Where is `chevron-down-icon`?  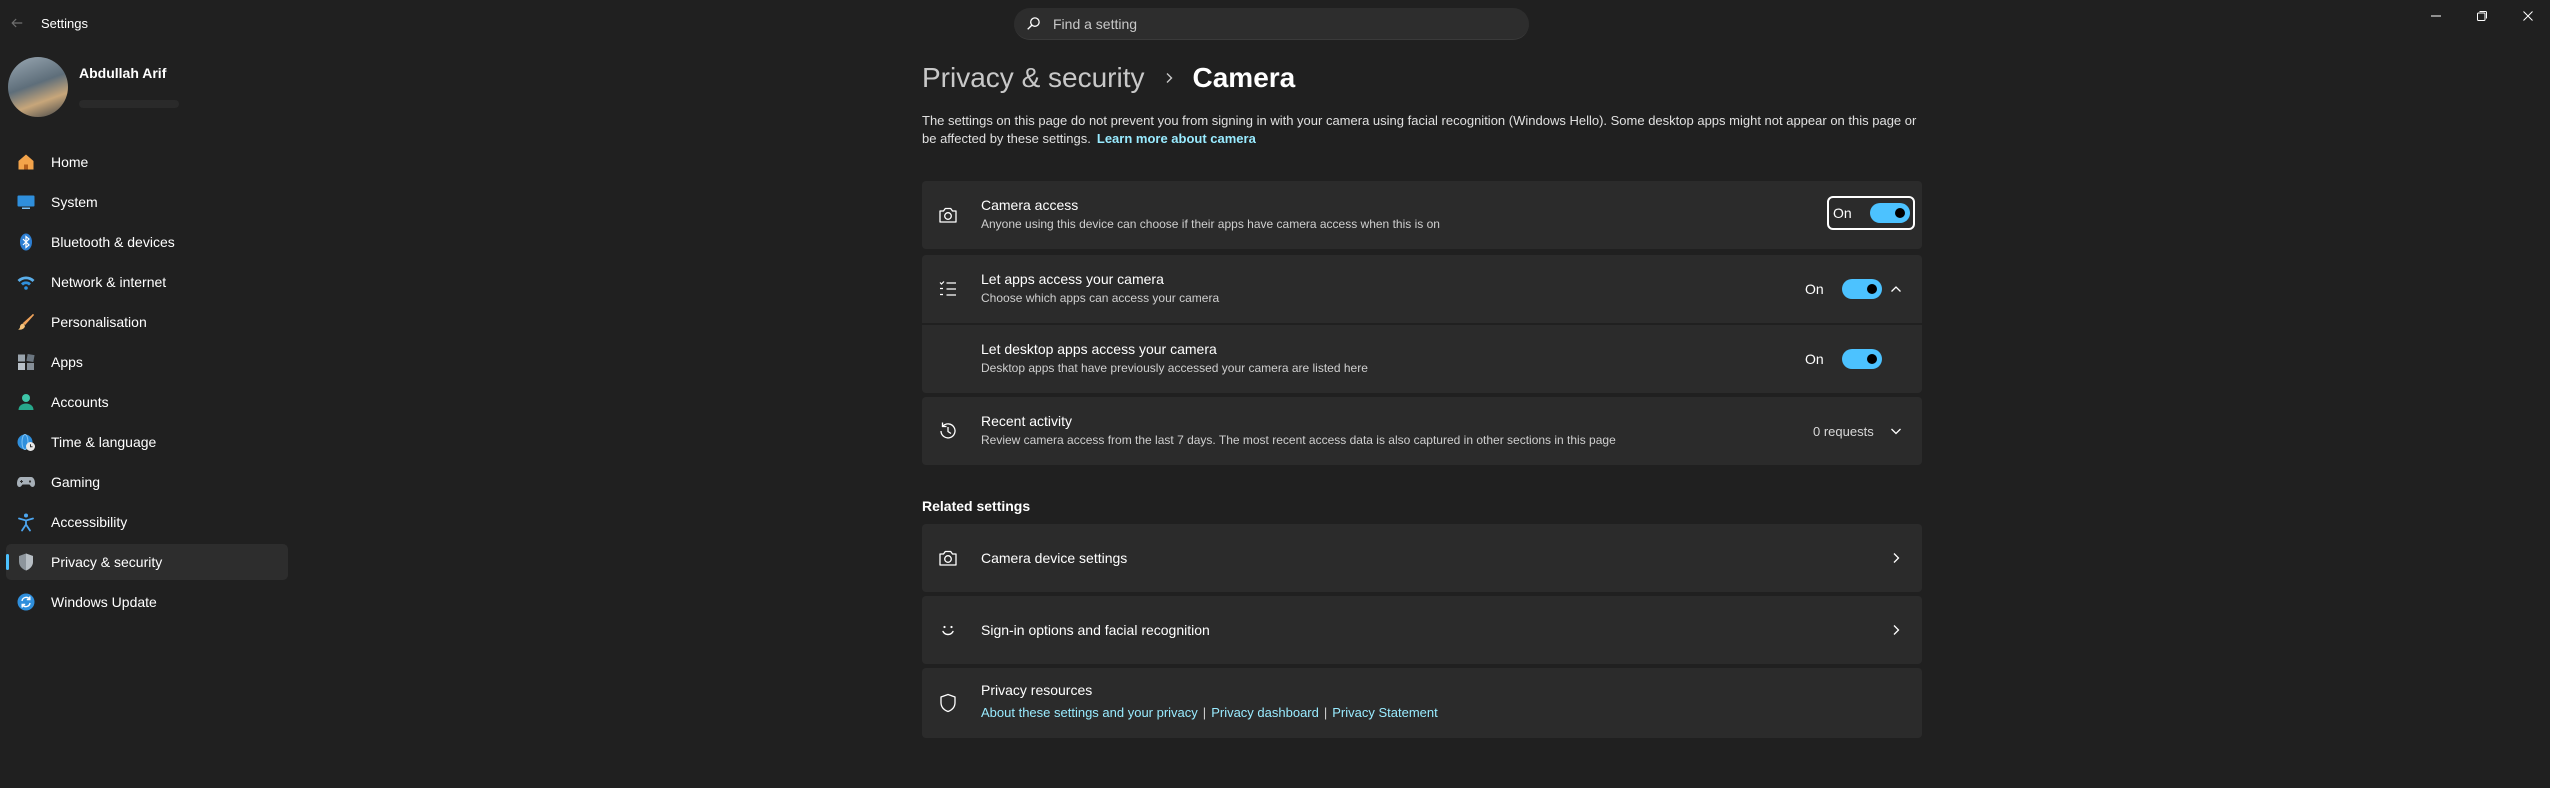 chevron-down-icon is located at coordinates (1896, 431).